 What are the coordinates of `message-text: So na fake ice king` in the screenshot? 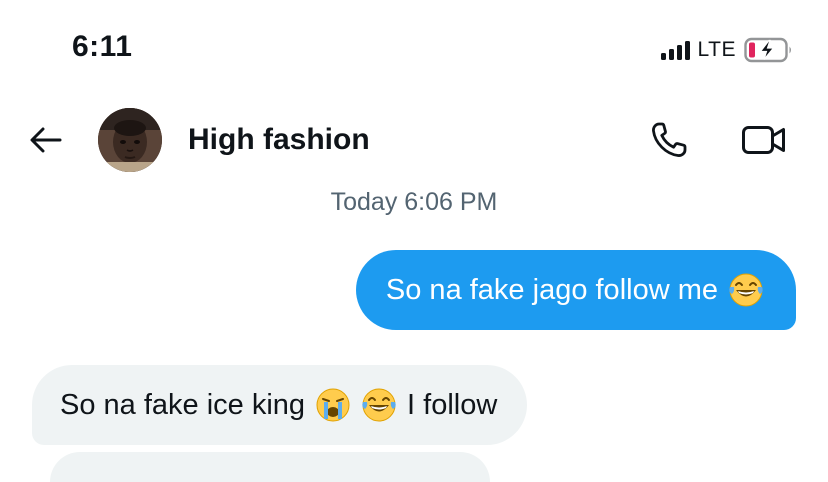 It's located at (183, 405).